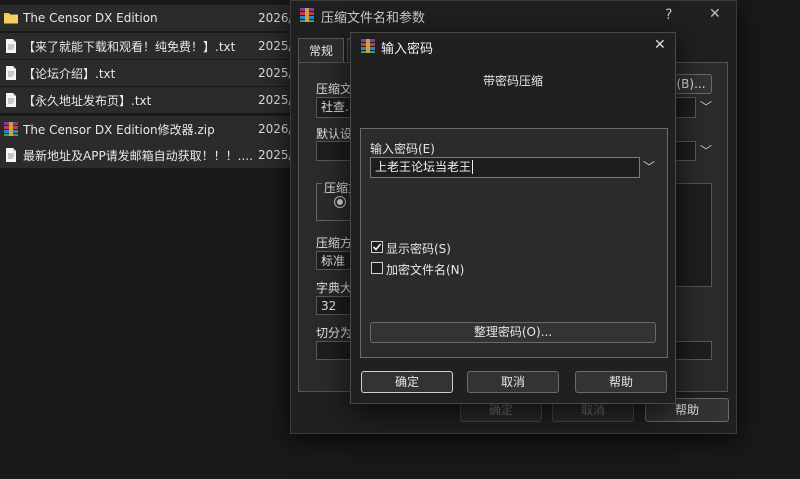 The image size is (800, 479). I want to click on cancel-button: 取消, so click(513, 382).